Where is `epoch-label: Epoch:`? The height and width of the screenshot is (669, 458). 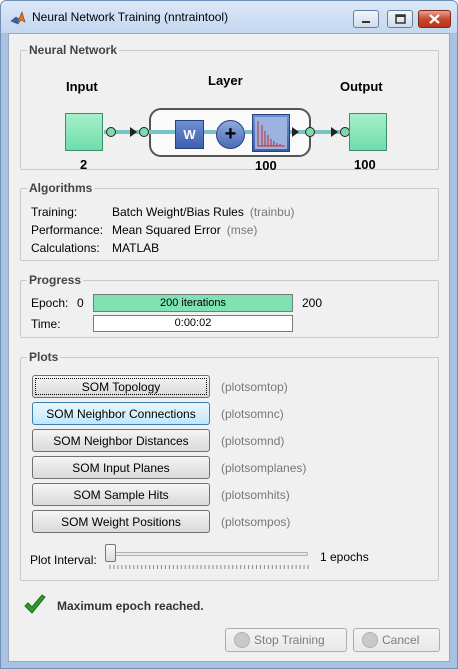
epoch-label: Epoch: is located at coordinates (50, 303).